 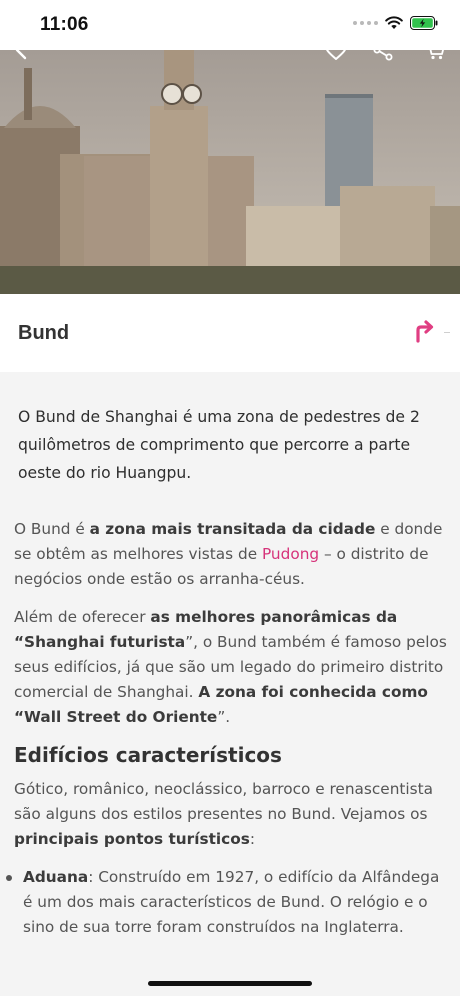 What do you see at coordinates (148, 755) in the screenshot?
I see `section-heading: Edifícios característicos` at bounding box center [148, 755].